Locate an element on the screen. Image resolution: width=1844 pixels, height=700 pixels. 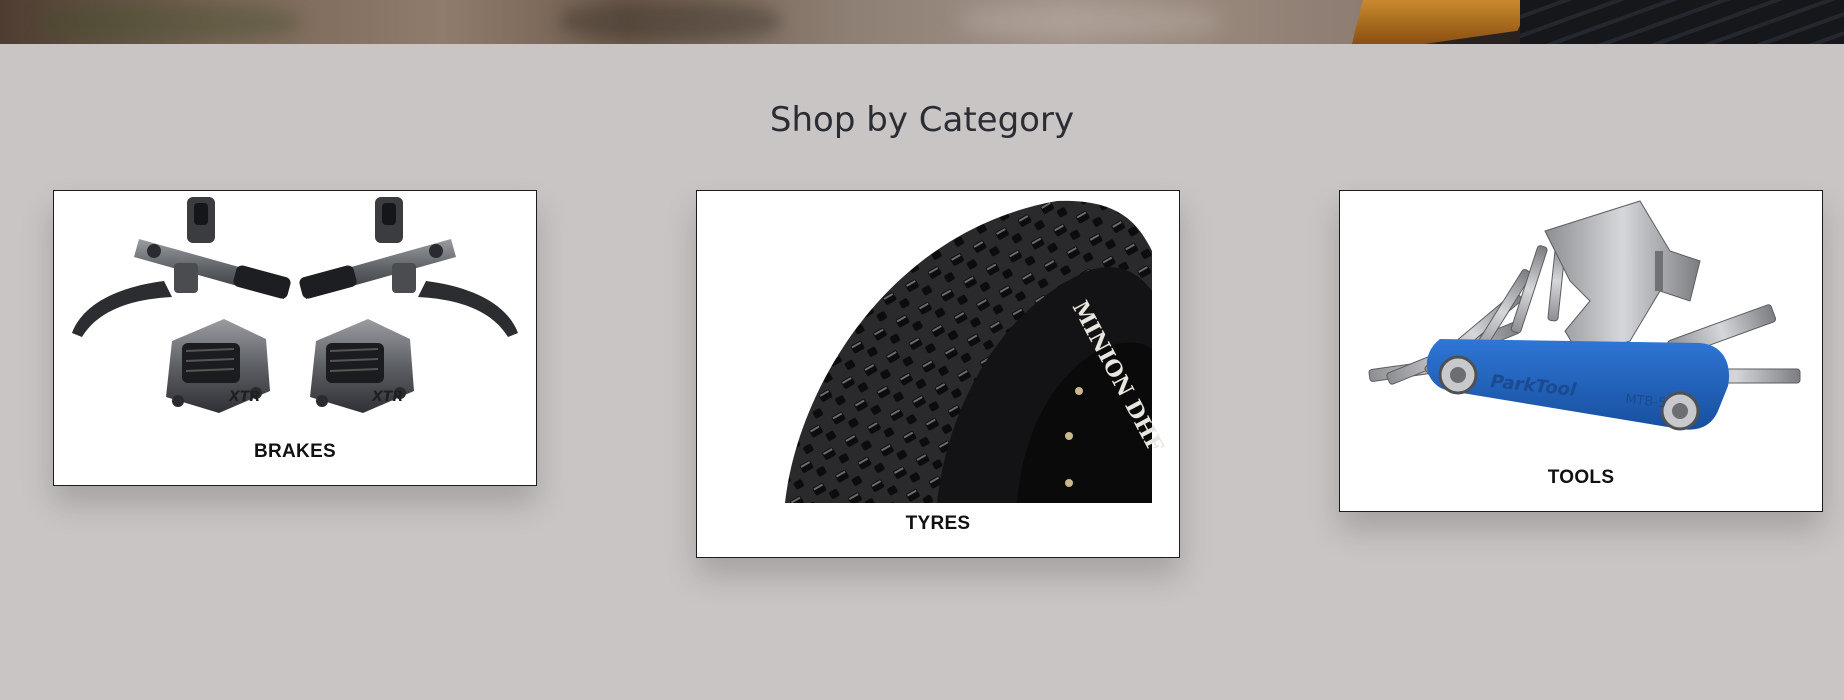
category-label-tools: TOOLS is located at coordinates (1581, 477).